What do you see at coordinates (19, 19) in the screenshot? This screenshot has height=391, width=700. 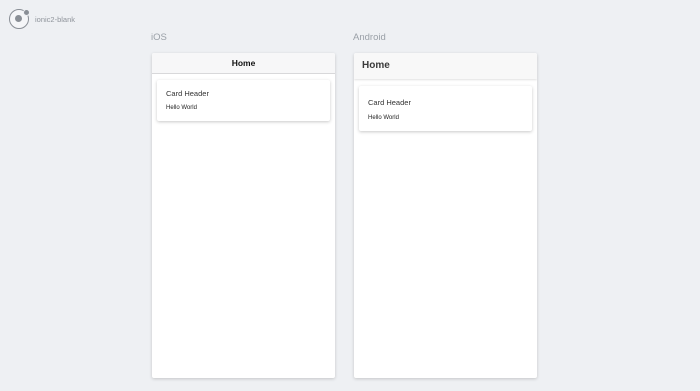 I see `ionic-logo-icon` at bounding box center [19, 19].